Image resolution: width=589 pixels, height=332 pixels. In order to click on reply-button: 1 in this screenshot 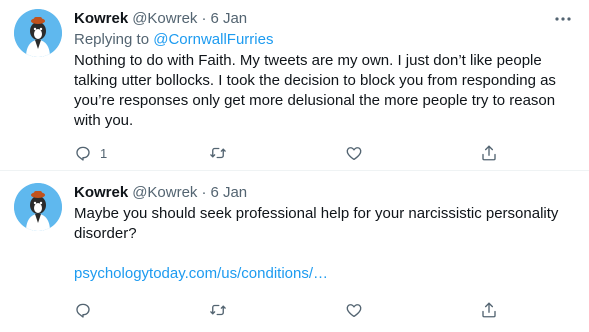, I will do `click(101, 153)`.